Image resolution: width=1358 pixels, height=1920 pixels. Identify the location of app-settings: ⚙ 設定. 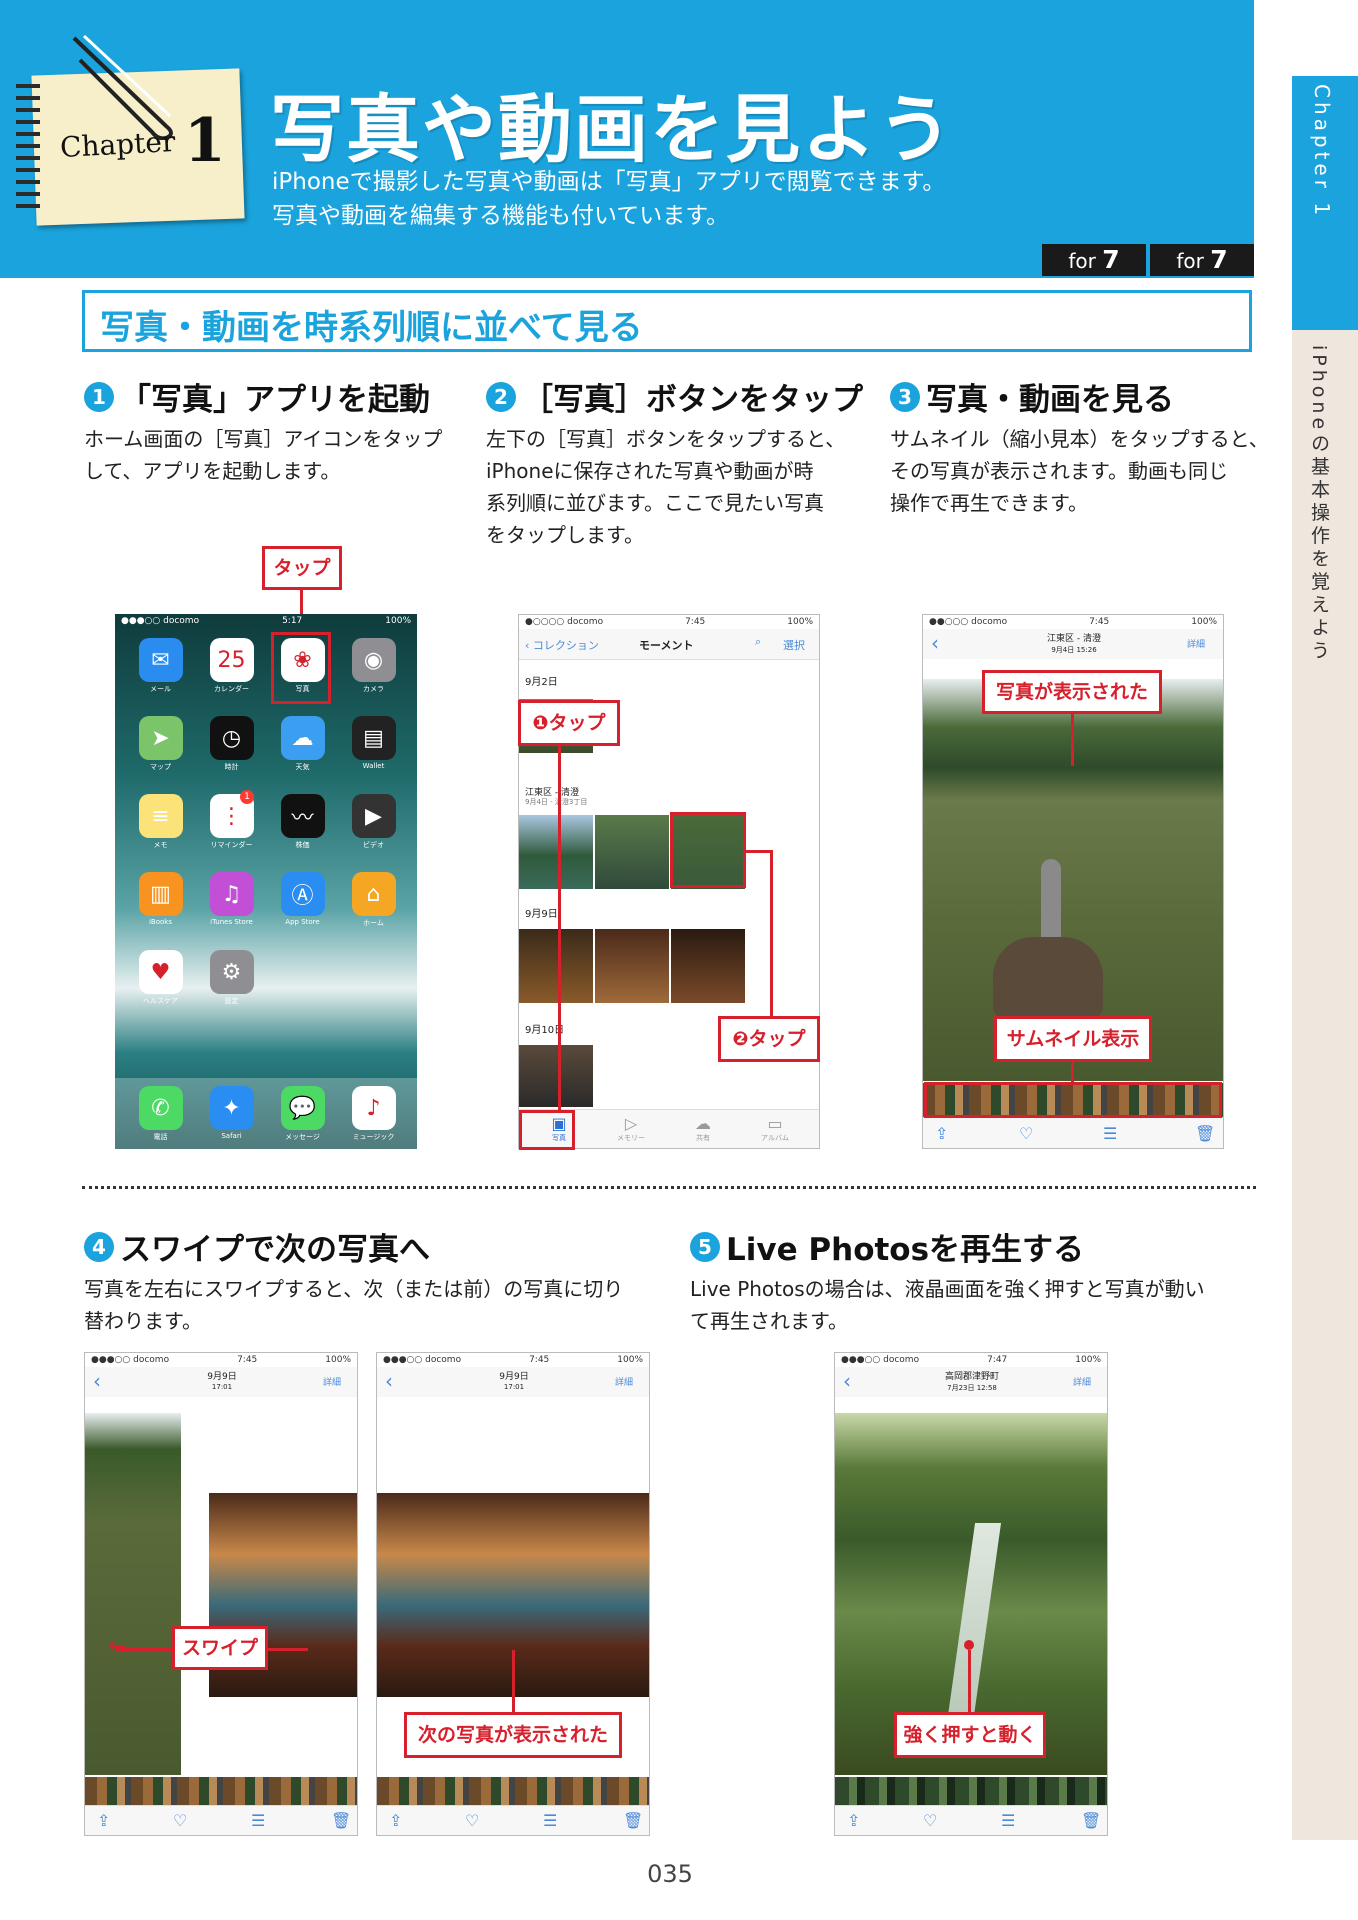
(231, 978).